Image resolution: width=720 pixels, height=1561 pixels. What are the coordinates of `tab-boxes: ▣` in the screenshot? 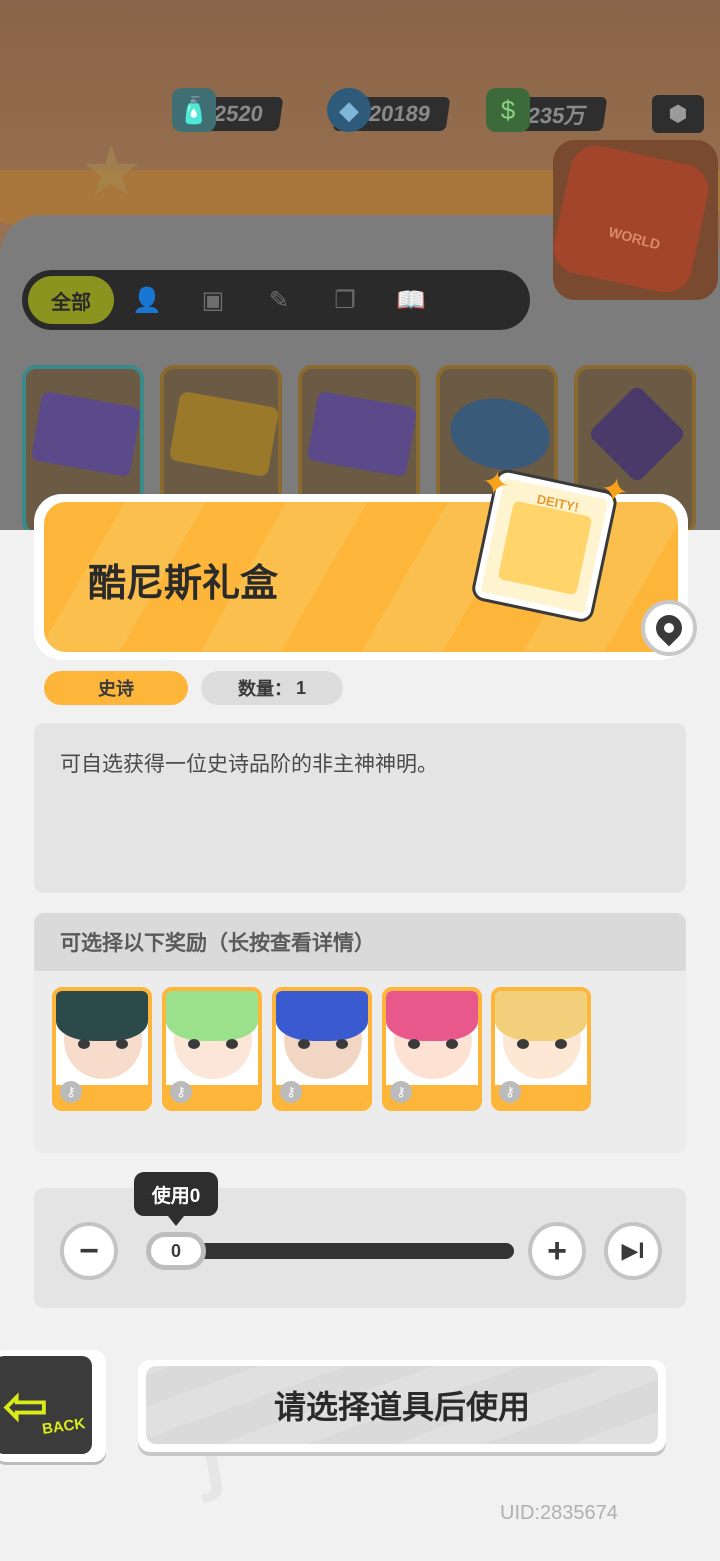 It's located at (213, 300).